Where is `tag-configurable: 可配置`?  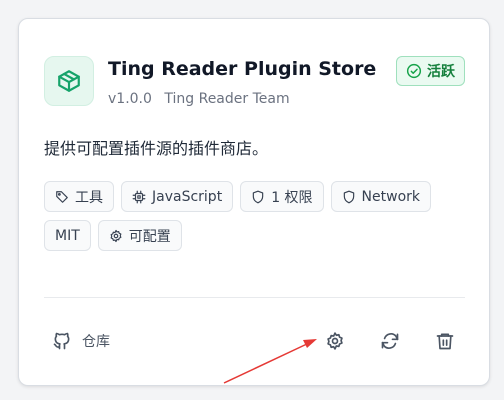 tag-configurable: 可配置 is located at coordinates (139, 235).